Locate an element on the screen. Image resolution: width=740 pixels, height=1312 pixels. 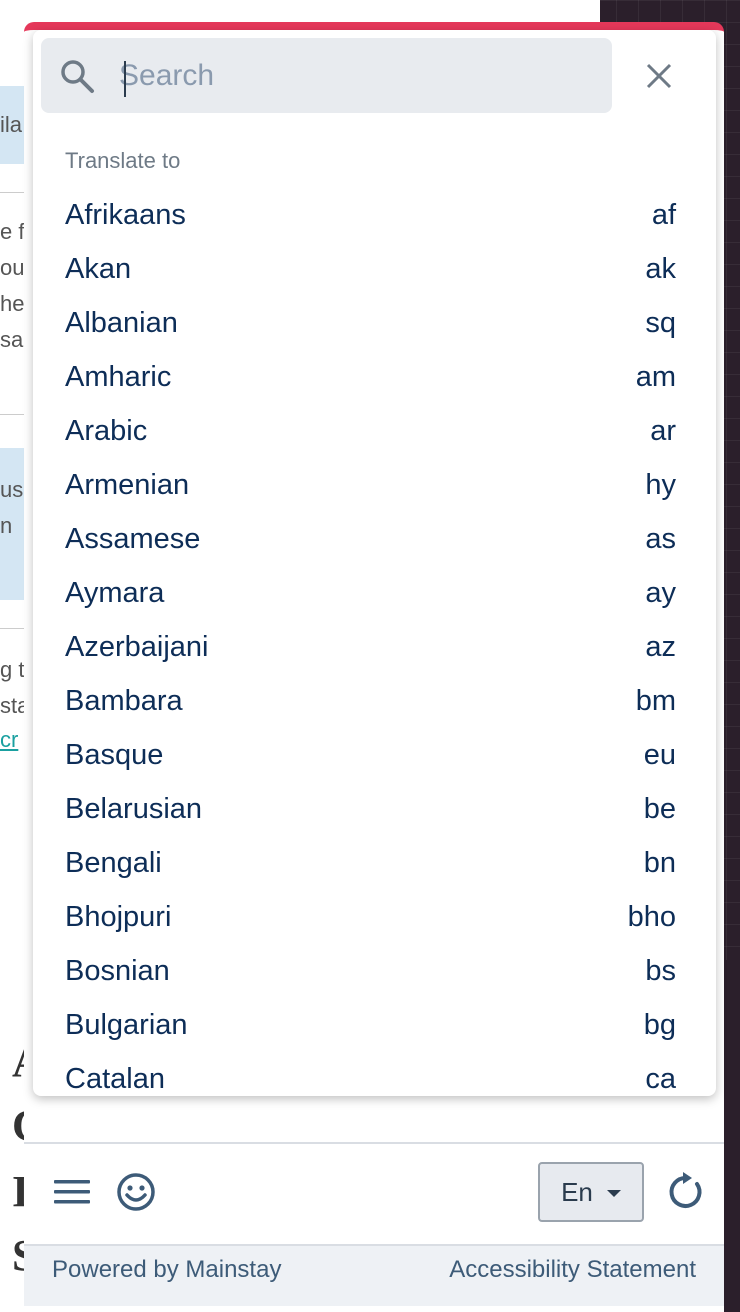
language-option: Belarusian be is located at coordinates (374, 809).